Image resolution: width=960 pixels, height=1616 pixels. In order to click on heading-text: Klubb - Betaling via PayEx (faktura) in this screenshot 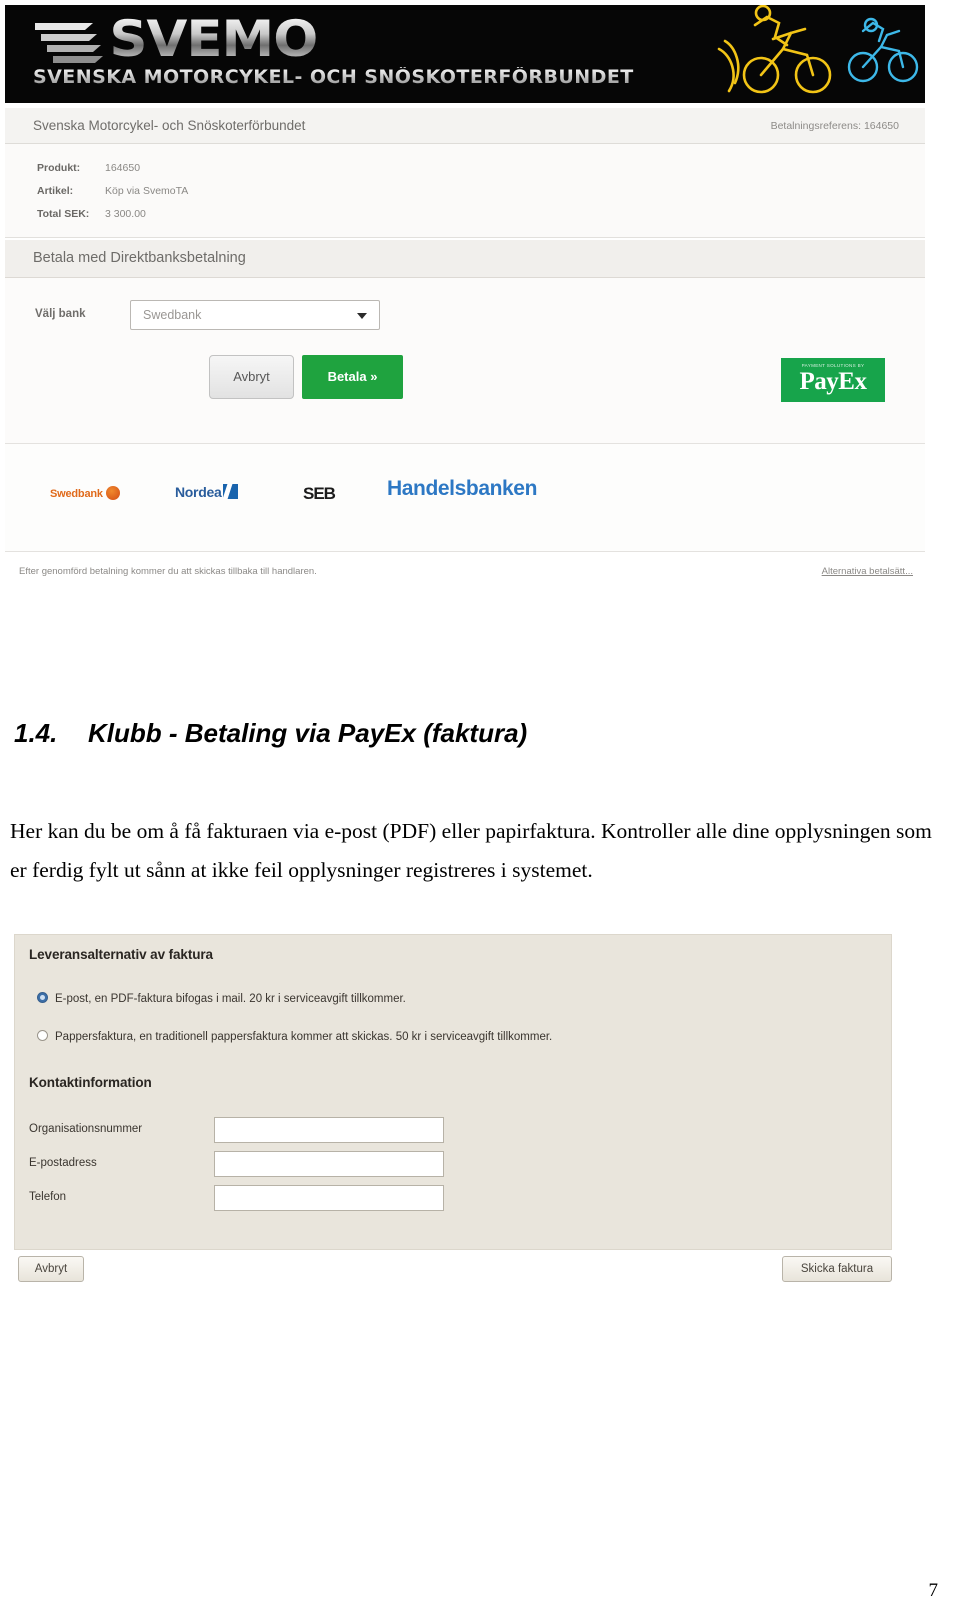, I will do `click(308, 733)`.